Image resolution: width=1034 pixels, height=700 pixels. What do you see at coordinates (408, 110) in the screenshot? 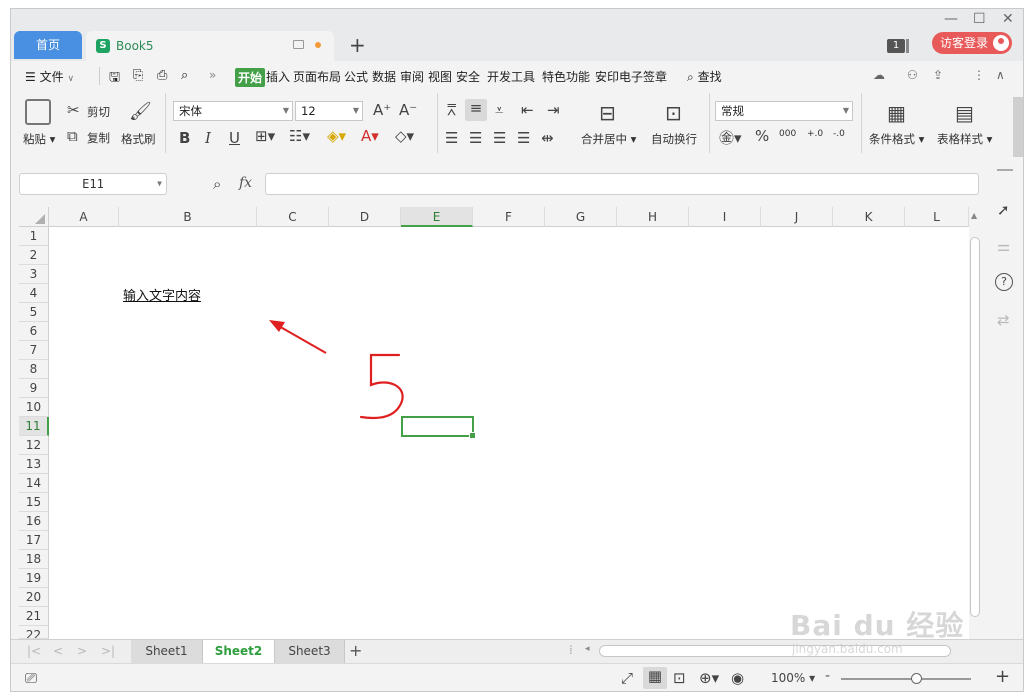
I see `font-shrink-icon: A⁻` at bounding box center [408, 110].